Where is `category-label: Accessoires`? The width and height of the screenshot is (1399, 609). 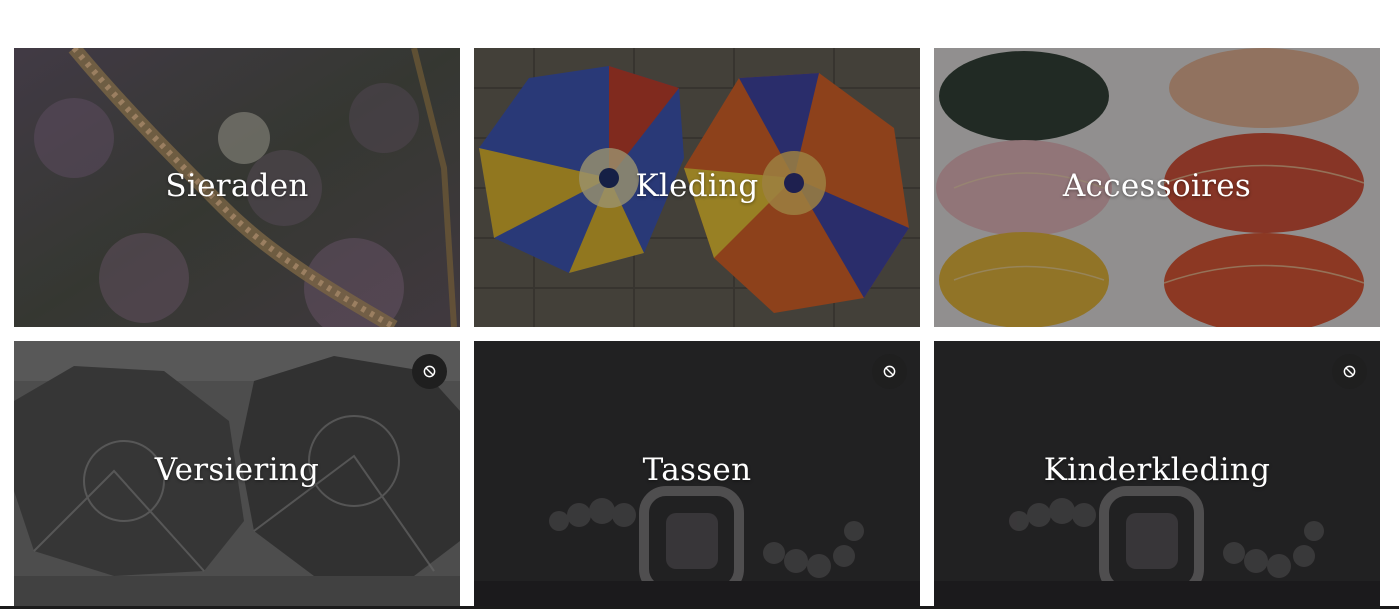
category-label: Accessoires is located at coordinates (1157, 185).